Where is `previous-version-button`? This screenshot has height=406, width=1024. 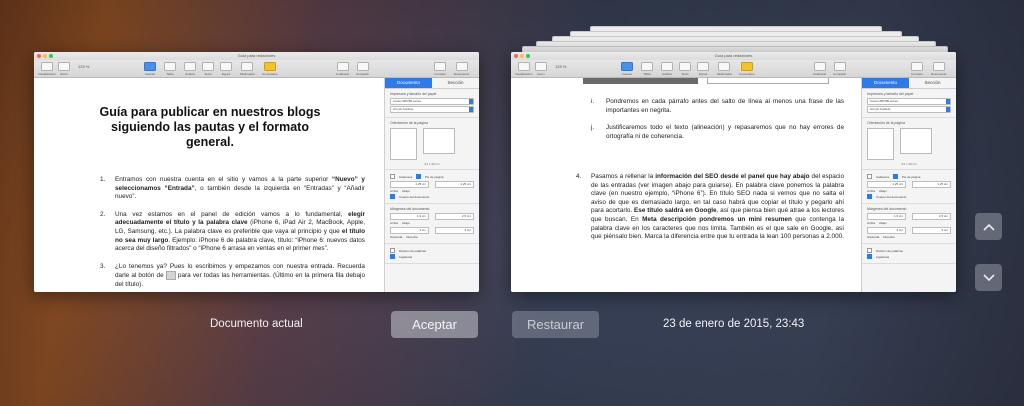
previous-version-button is located at coordinates (988, 226).